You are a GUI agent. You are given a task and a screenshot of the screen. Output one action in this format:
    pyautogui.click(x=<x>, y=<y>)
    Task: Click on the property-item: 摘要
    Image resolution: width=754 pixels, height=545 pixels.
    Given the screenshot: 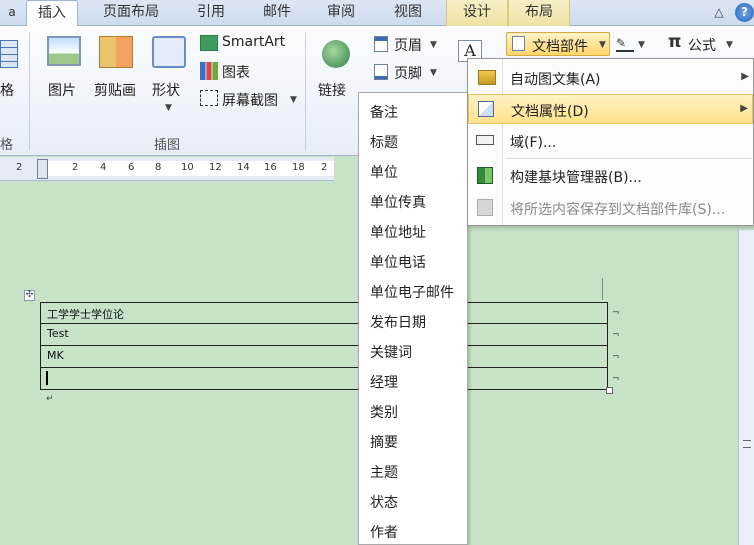 What is the action you would take?
    pyautogui.click(x=384, y=442)
    